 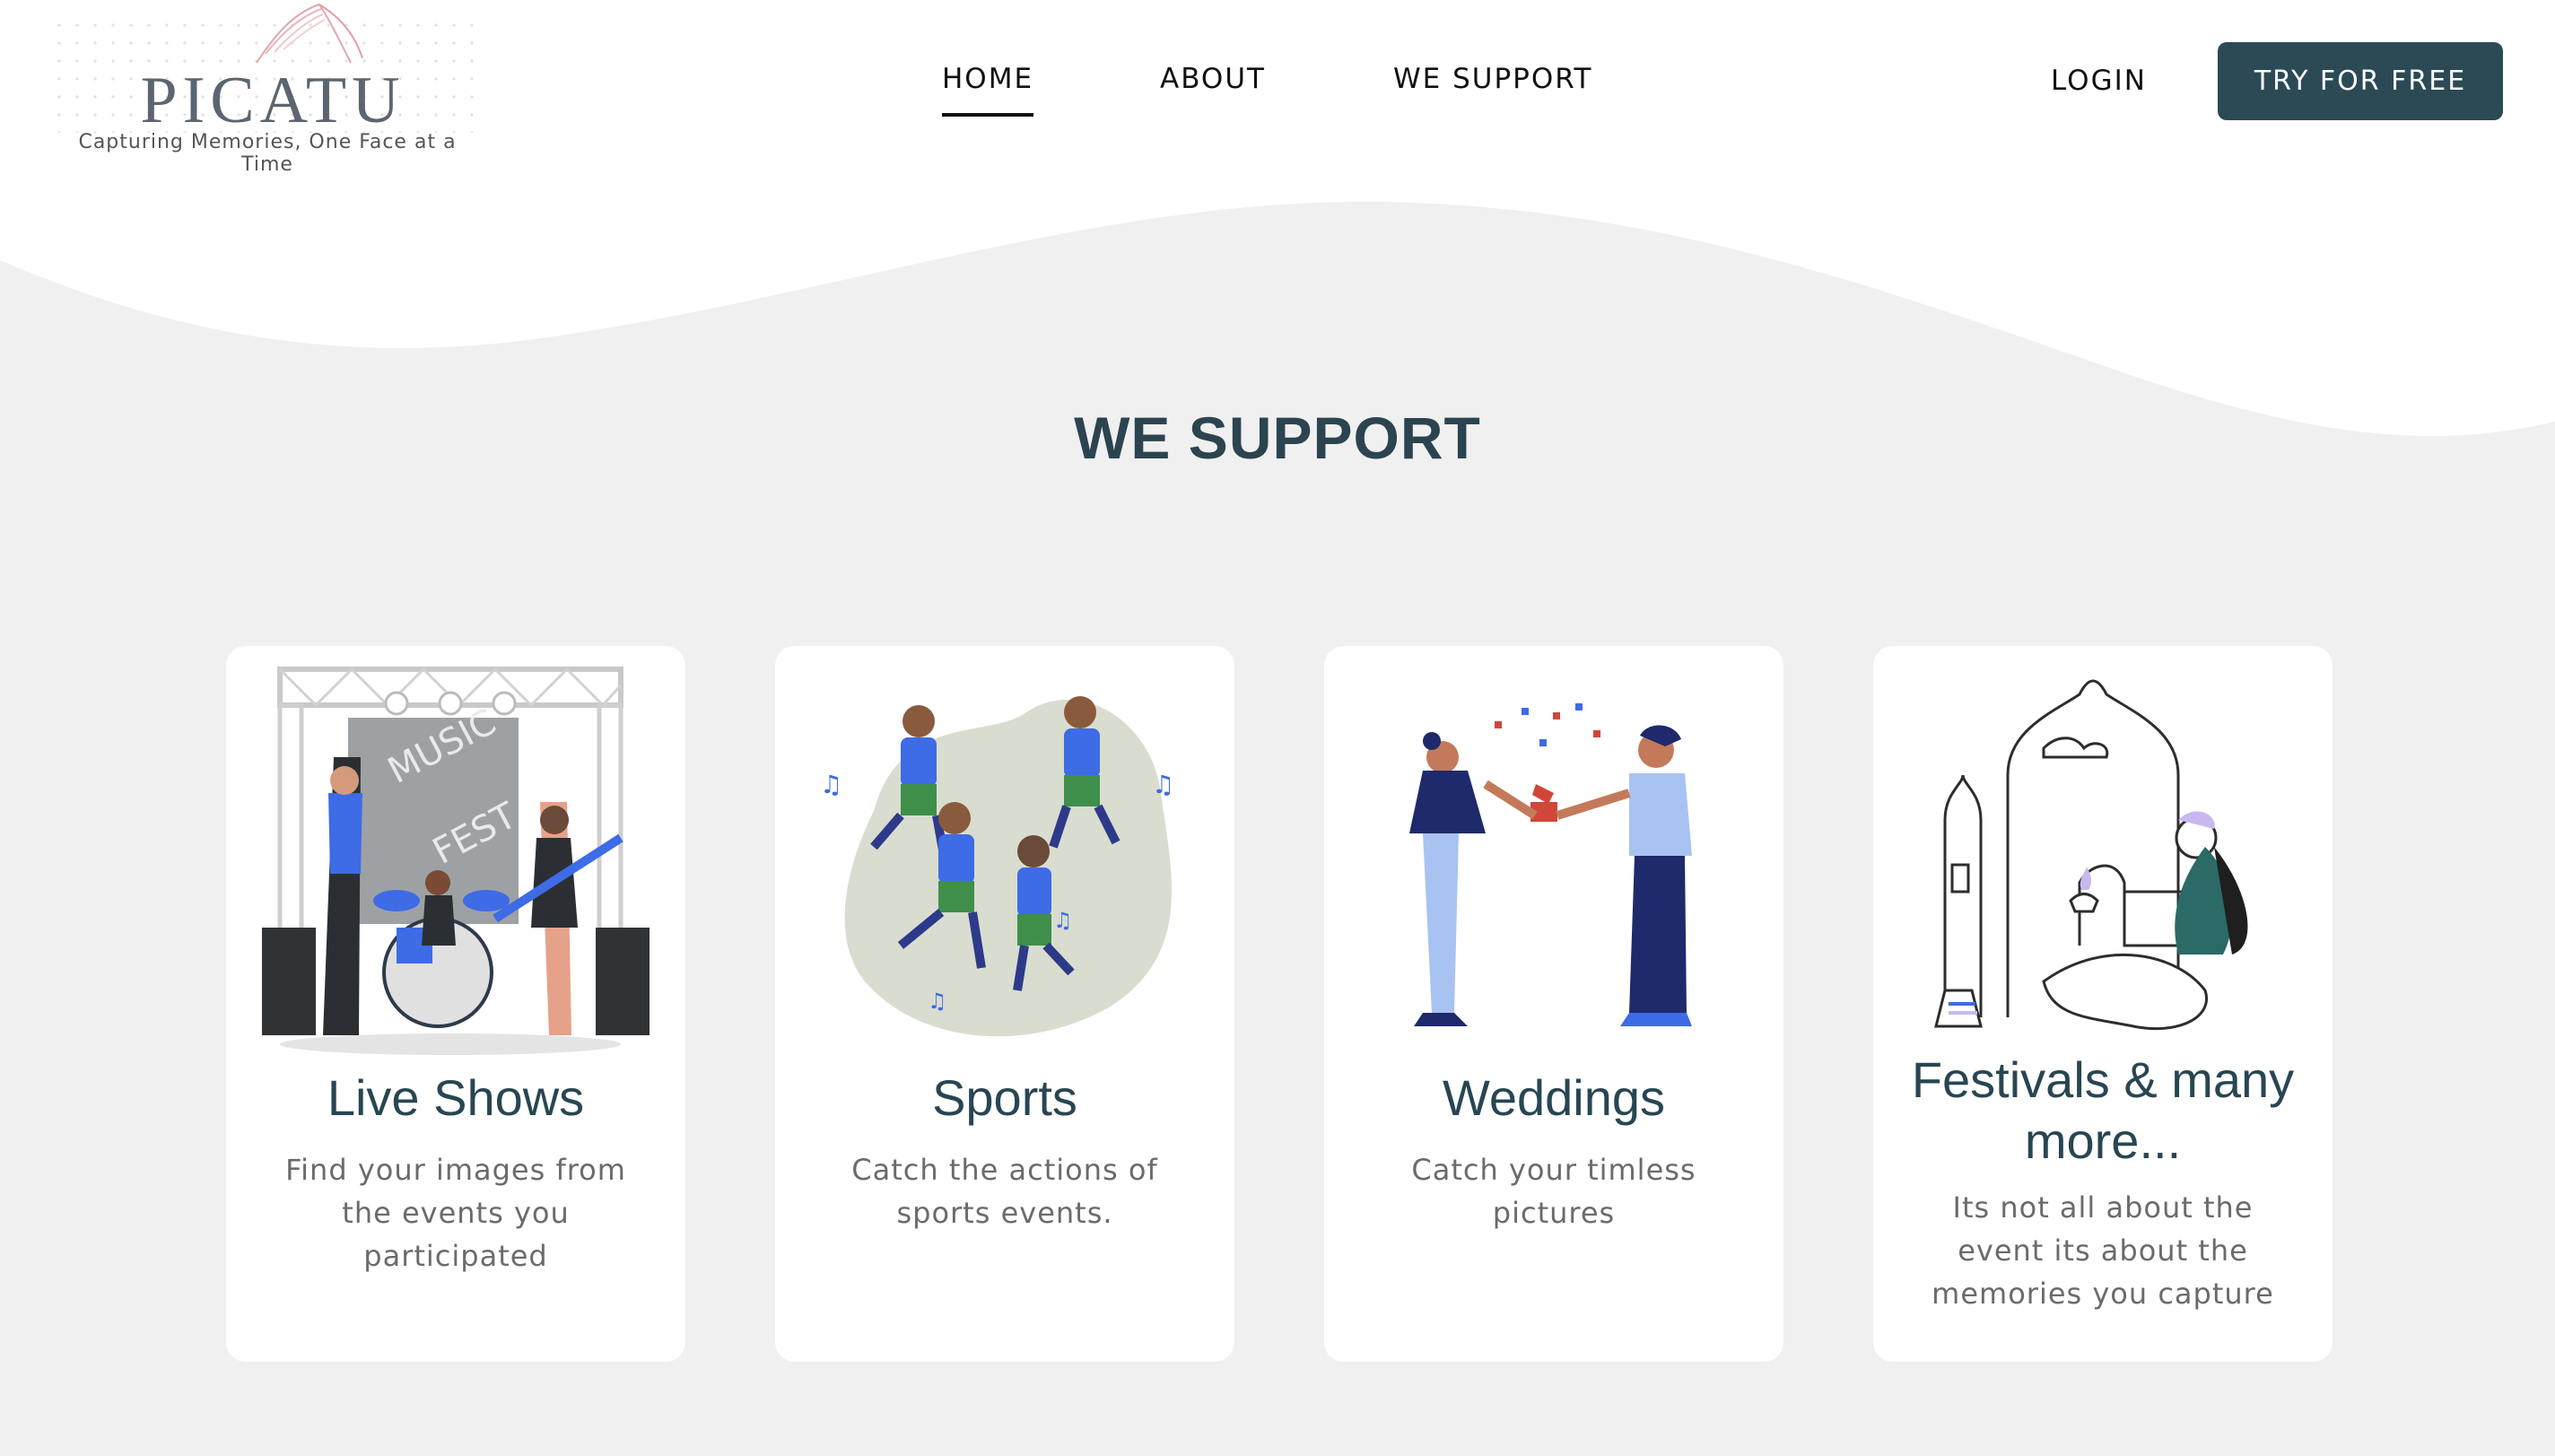 I want to click on nav-we-support: WE SUPPORT, so click(x=1492, y=79).